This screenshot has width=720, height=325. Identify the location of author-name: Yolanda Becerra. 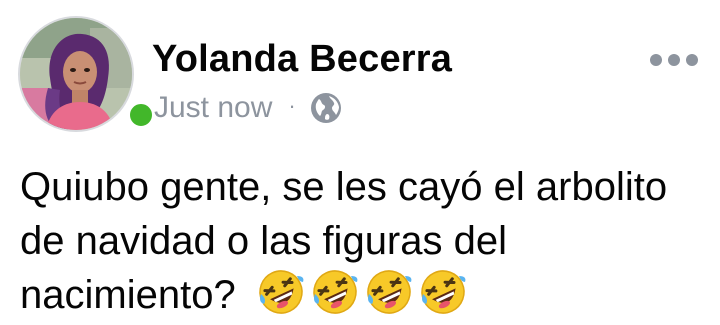
(302, 59).